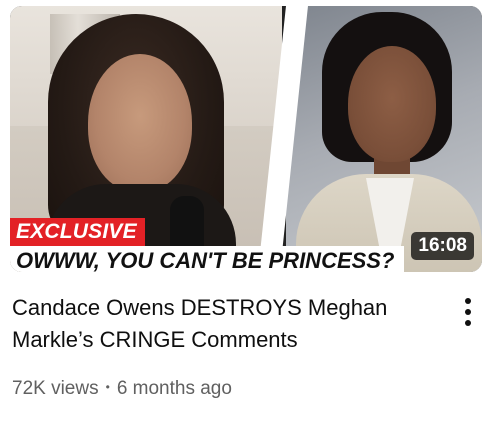  What do you see at coordinates (174, 388) in the screenshot?
I see `upload-age: 6 months ago` at bounding box center [174, 388].